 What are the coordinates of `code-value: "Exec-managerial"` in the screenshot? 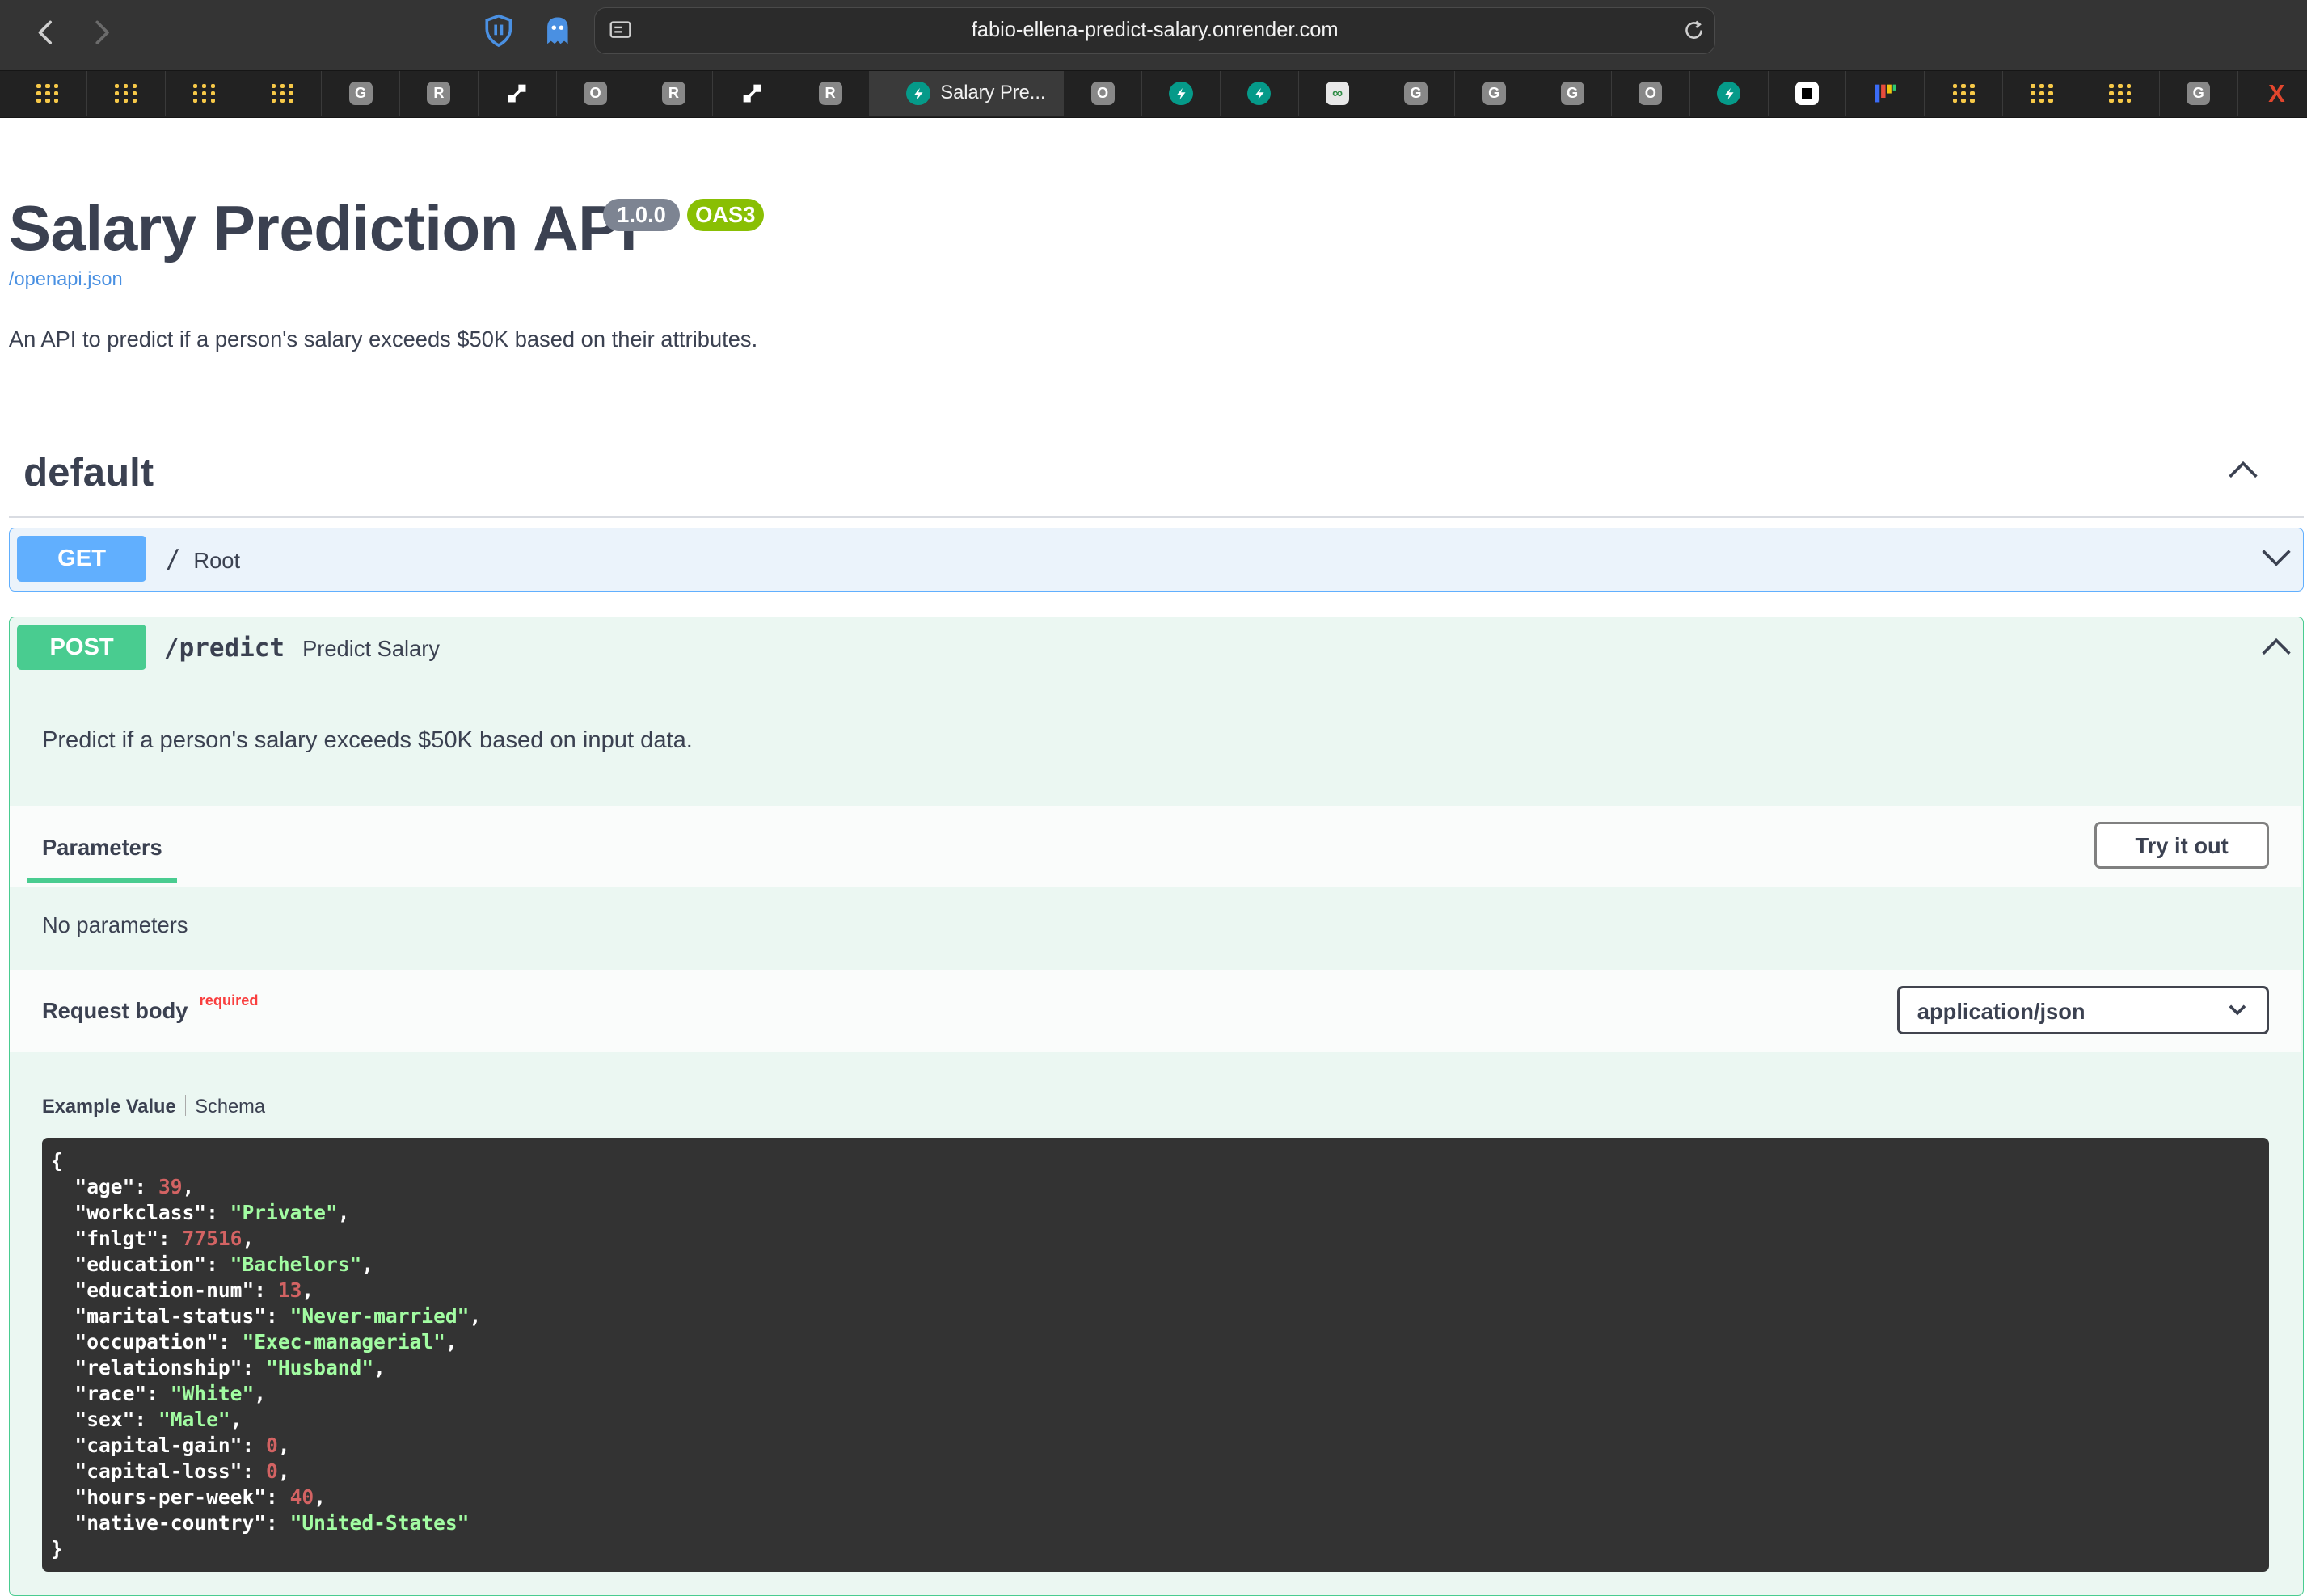 It's located at (344, 1341).